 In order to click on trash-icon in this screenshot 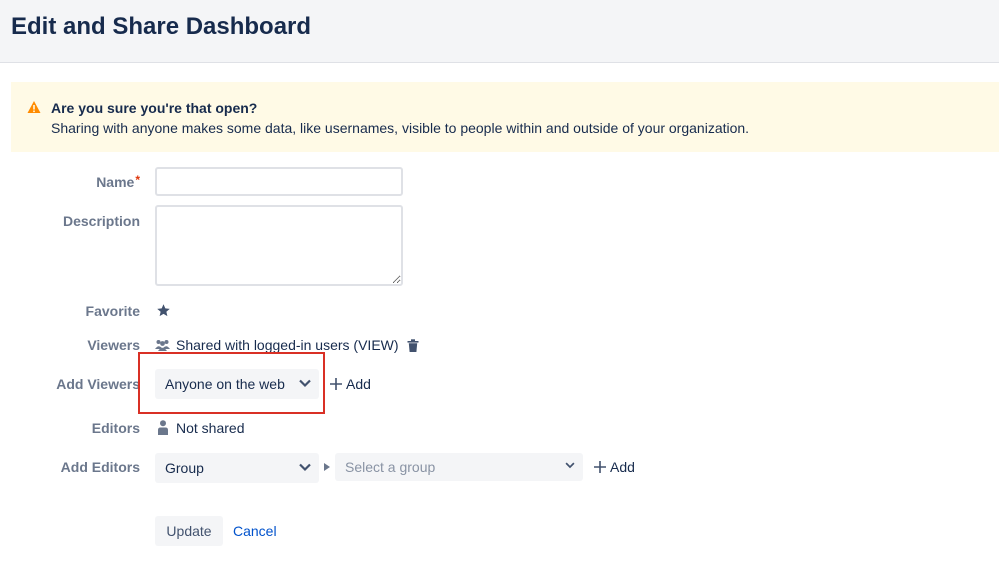, I will do `click(413, 345)`.